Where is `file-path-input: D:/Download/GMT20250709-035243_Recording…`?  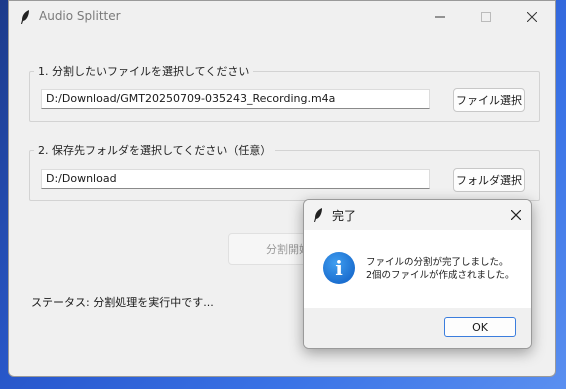 file-path-input: D:/Download/GMT20250709-035243_Recording… is located at coordinates (235, 99).